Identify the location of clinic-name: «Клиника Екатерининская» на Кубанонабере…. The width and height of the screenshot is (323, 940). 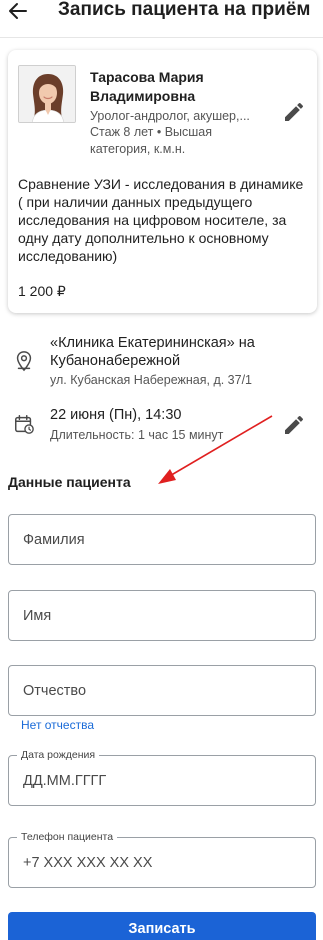
(152, 352).